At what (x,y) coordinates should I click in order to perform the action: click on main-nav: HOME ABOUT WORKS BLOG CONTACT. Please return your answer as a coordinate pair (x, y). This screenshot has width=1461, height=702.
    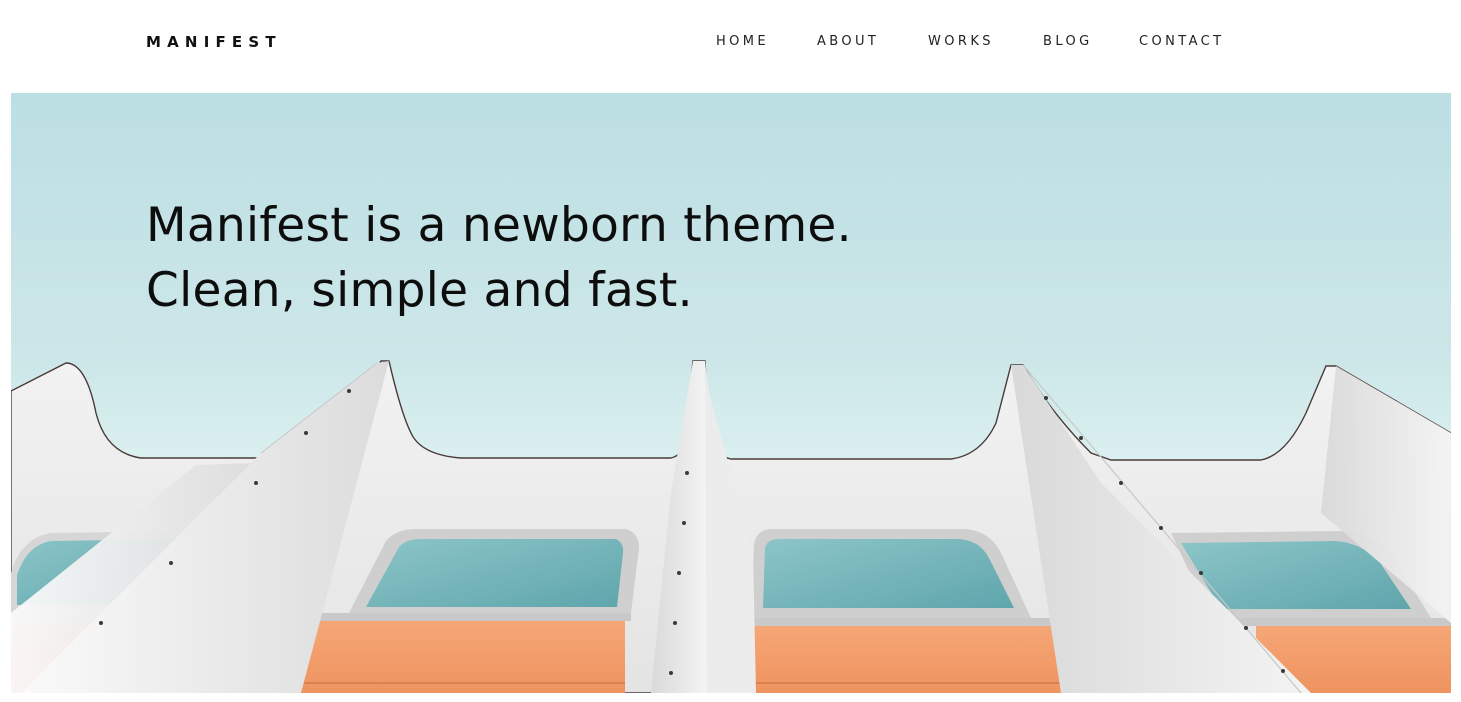
    Looking at the image, I should click on (730, 43).